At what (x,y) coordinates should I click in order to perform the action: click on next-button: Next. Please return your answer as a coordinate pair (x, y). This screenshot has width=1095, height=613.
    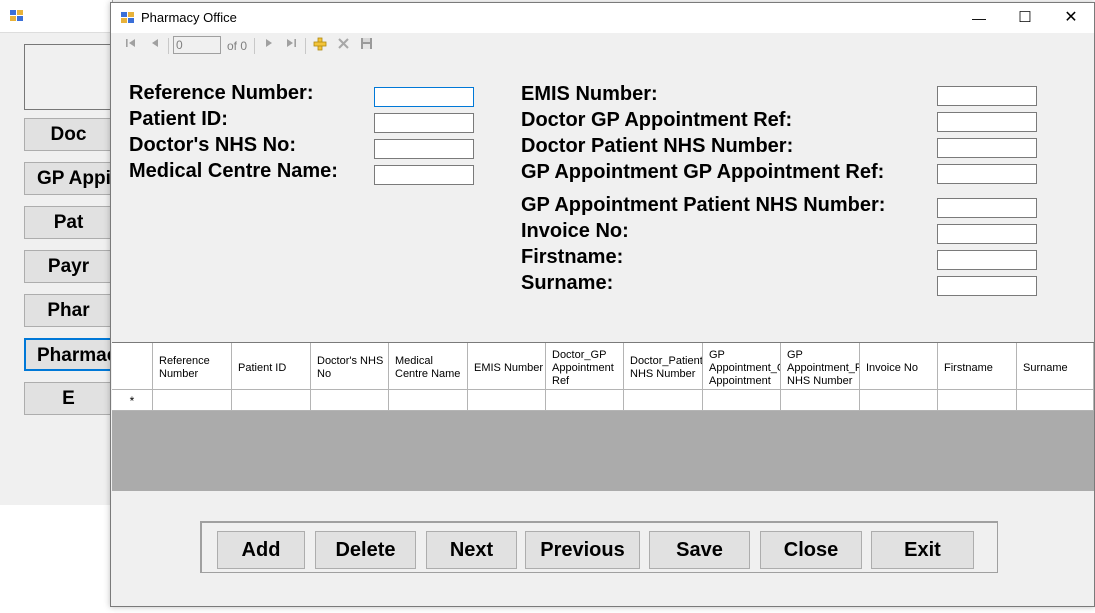
    Looking at the image, I should click on (471, 550).